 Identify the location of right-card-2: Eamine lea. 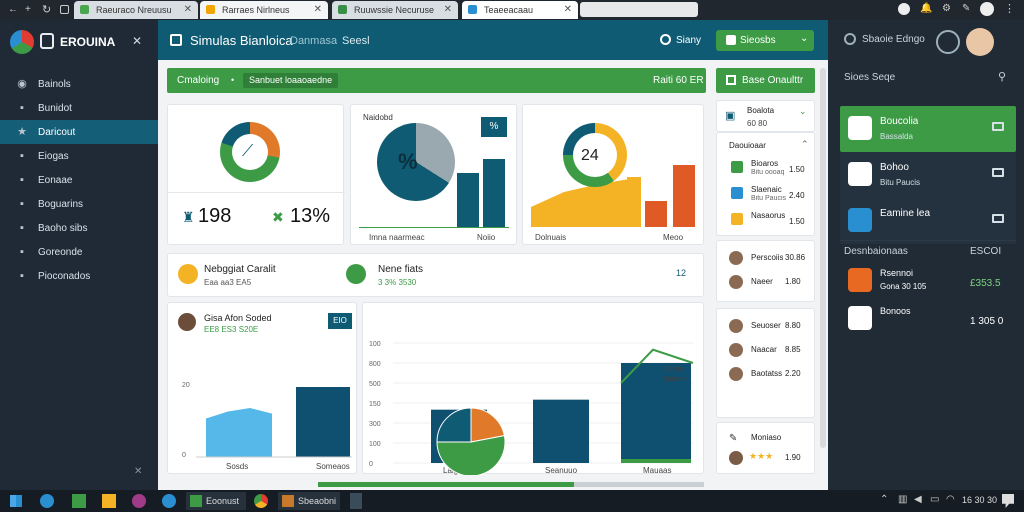
(928, 221).